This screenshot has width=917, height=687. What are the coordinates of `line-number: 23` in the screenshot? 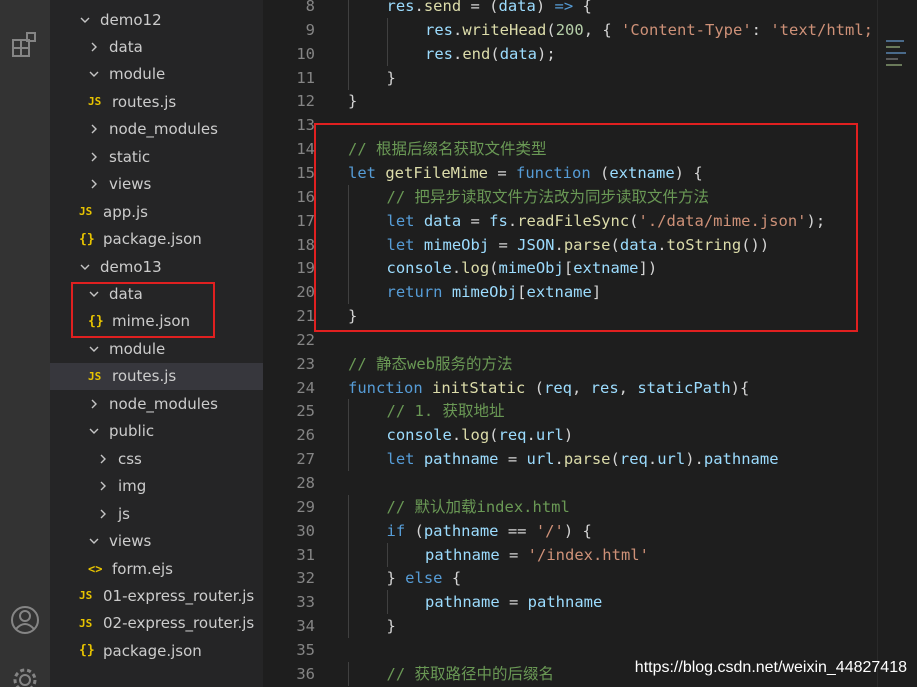 It's located at (305, 363).